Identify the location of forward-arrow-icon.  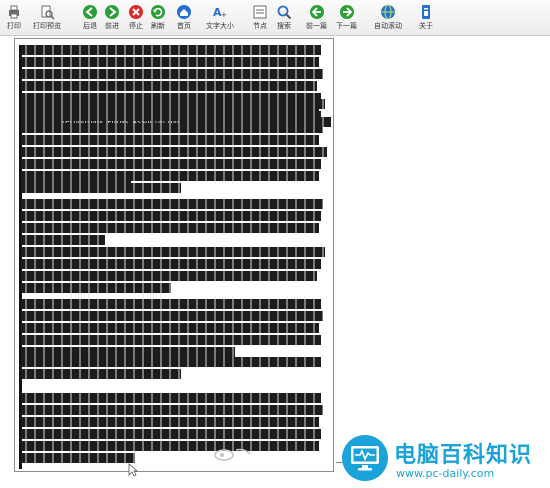
(112, 12).